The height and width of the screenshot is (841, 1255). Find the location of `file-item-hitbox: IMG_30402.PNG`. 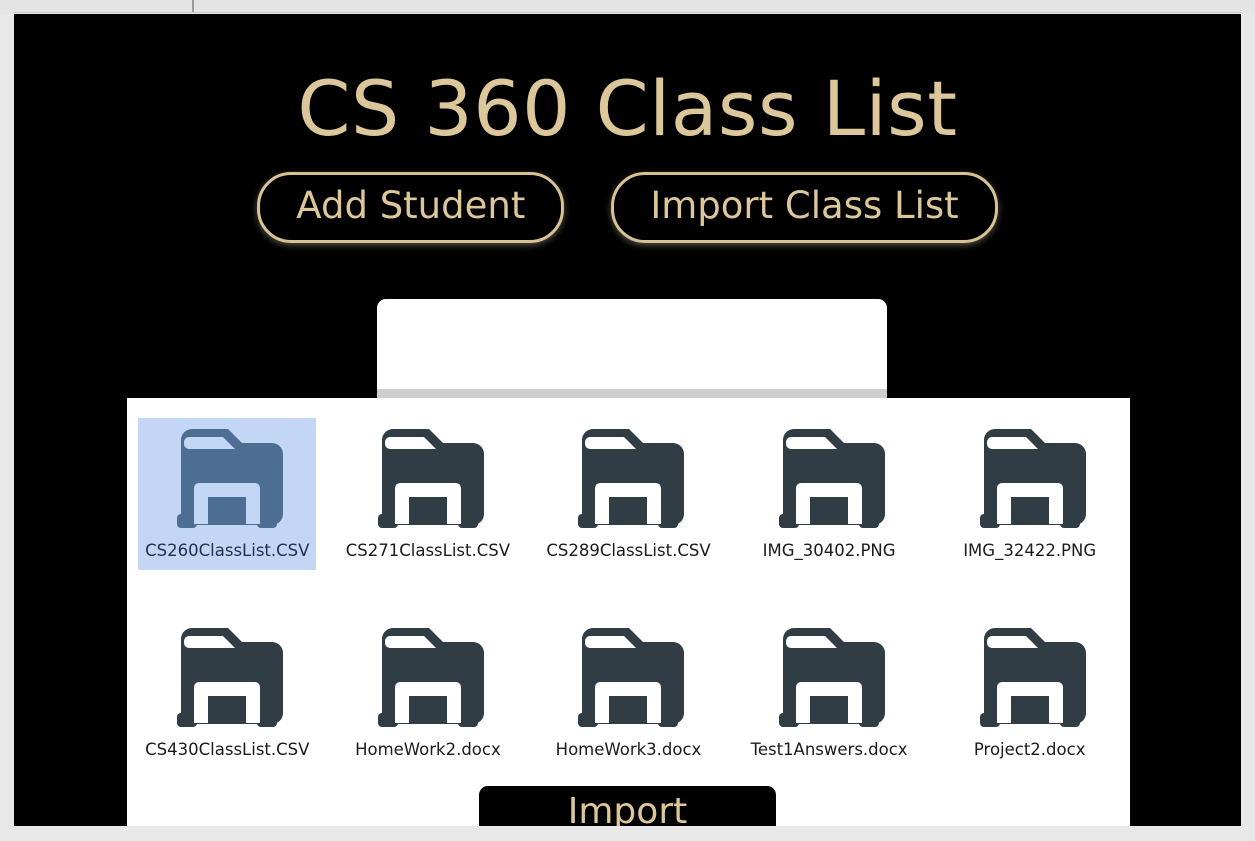

file-item-hitbox: IMG_30402.PNG is located at coordinates (829, 494).